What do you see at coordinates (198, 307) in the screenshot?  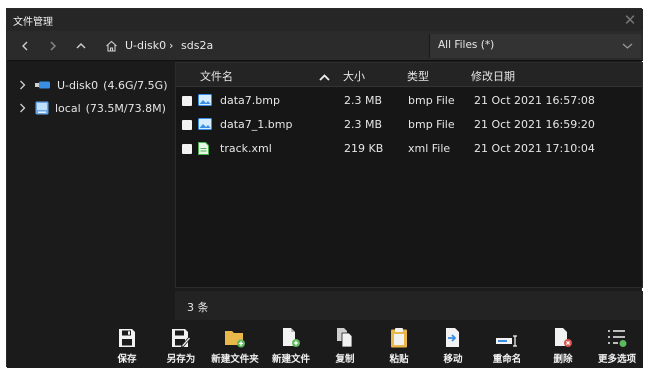 I see `item-count: 3 条` at bounding box center [198, 307].